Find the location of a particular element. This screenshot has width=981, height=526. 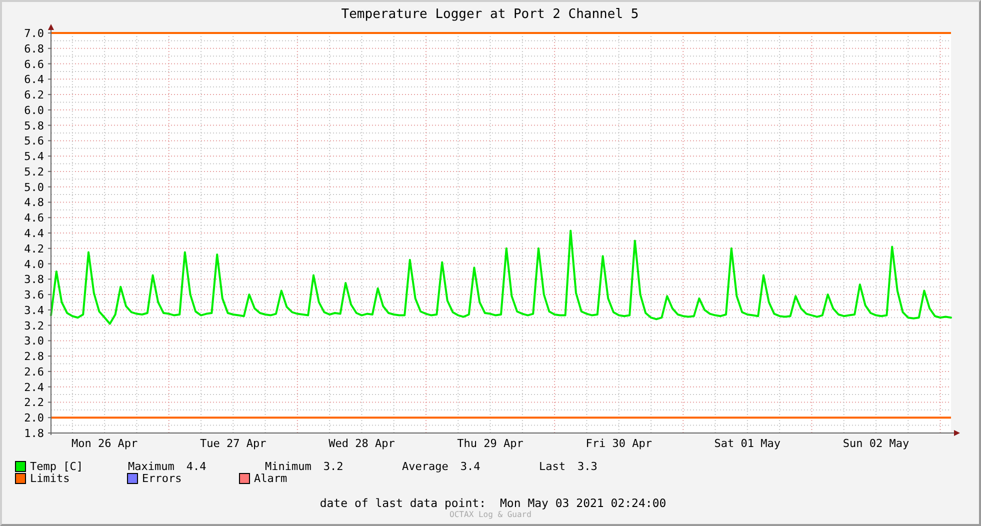

axis-label: 3.0 is located at coordinates (34, 341).